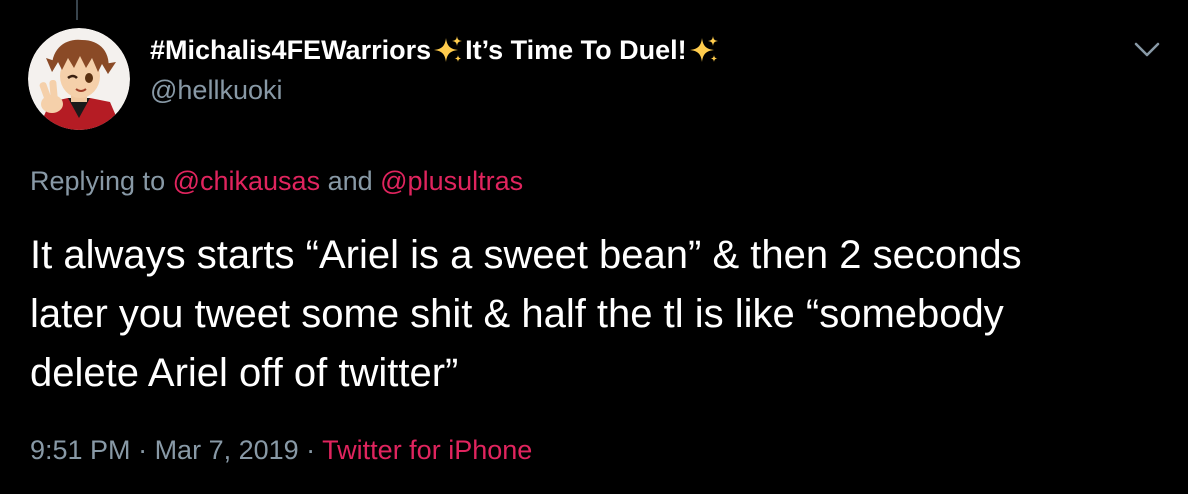 This screenshot has height=494, width=1188. What do you see at coordinates (291, 50) in the screenshot?
I see `display-name-text-1: #Michalis4FEWarriors` at bounding box center [291, 50].